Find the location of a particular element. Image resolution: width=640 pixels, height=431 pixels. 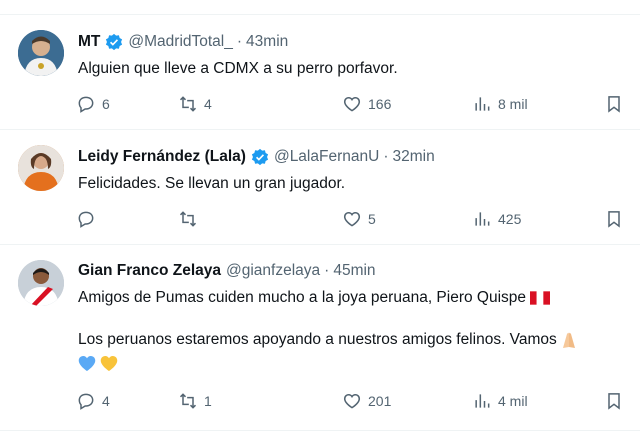

repost-button is located at coordinates (191, 219).